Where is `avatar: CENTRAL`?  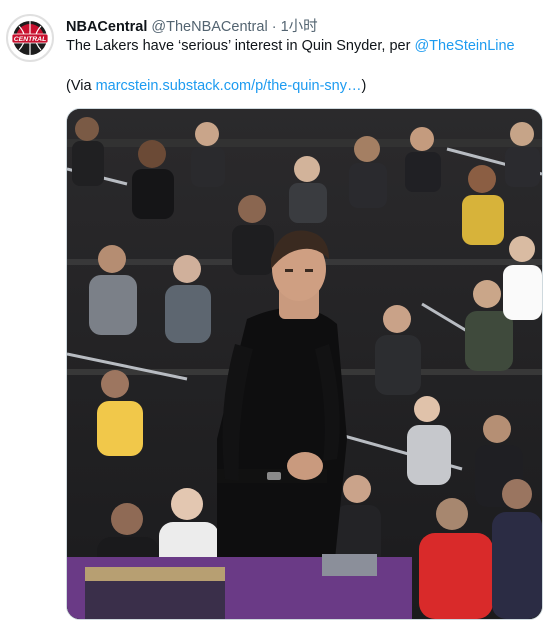 avatar: CENTRAL is located at coordinates (30, 38).